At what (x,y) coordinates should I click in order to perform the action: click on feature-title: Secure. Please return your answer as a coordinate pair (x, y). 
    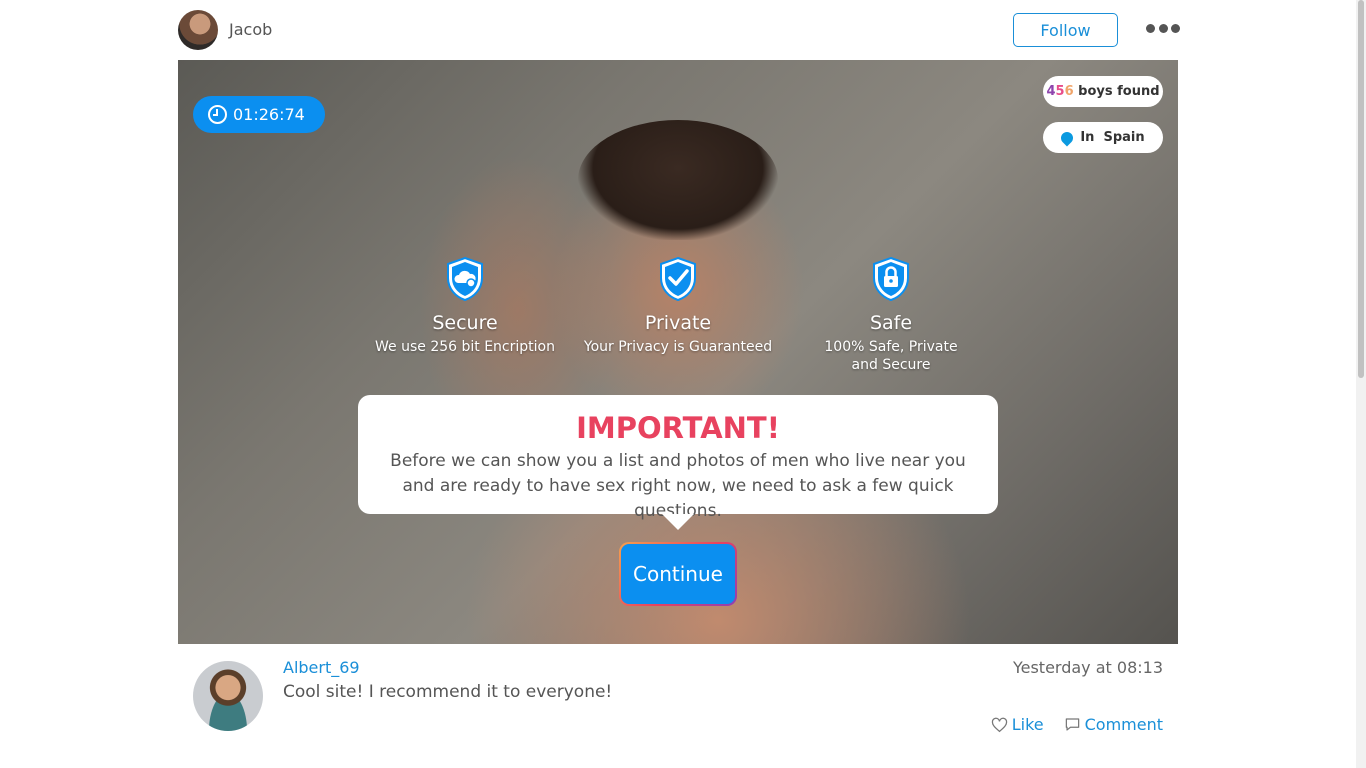
    Looking at the image, I should click on (465, 323).